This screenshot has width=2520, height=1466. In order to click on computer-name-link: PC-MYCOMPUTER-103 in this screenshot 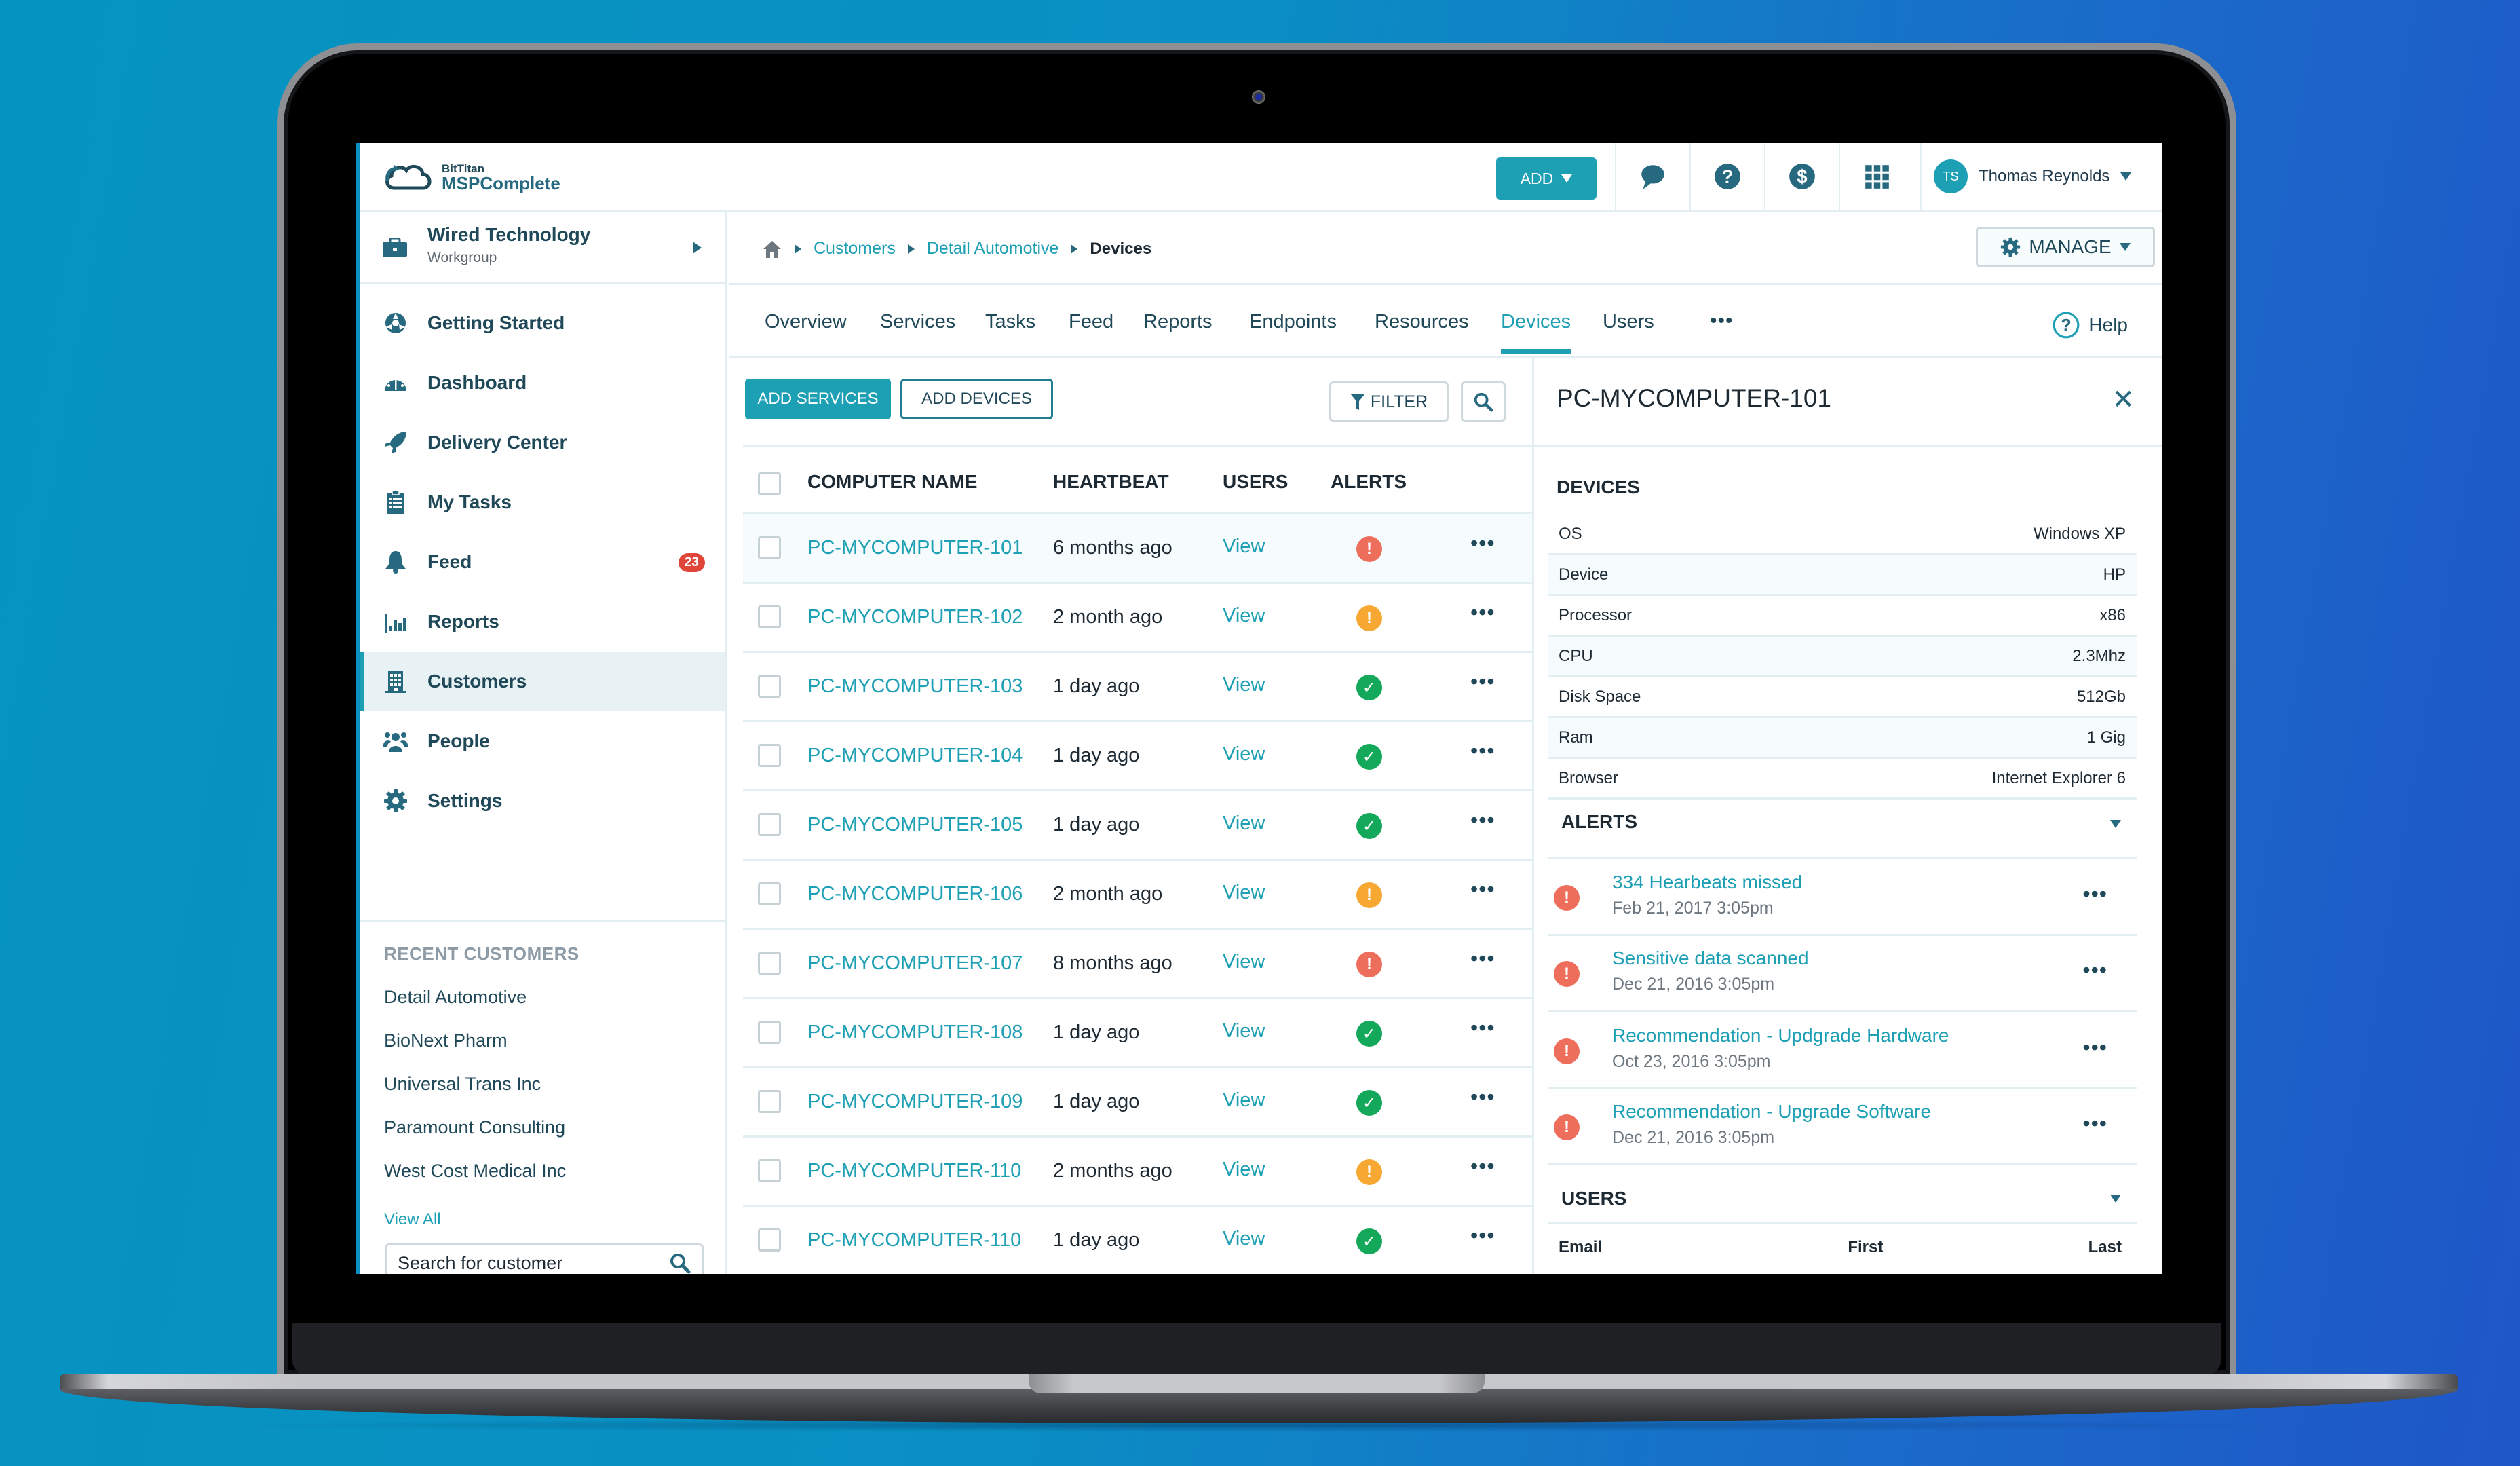, I will do `click(915, 686)`.